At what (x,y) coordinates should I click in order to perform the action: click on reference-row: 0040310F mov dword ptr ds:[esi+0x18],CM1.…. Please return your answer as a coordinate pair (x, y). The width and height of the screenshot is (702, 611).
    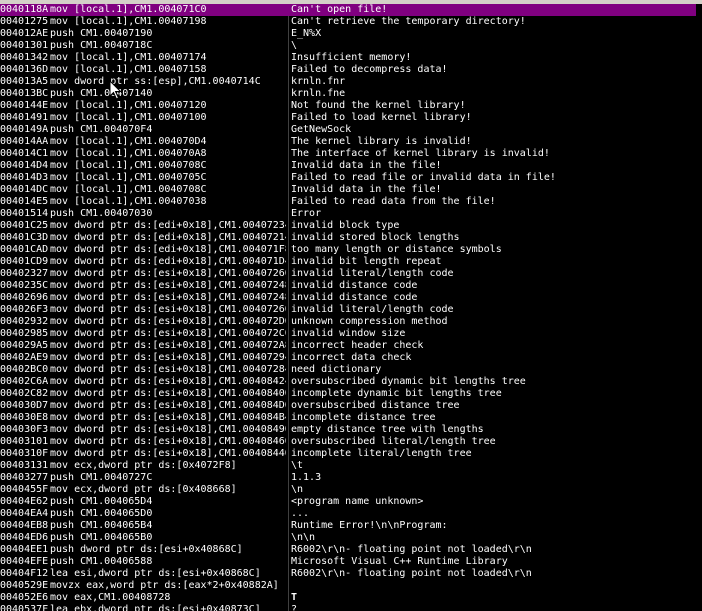
    Looking at the image, I should click on (351, 454).